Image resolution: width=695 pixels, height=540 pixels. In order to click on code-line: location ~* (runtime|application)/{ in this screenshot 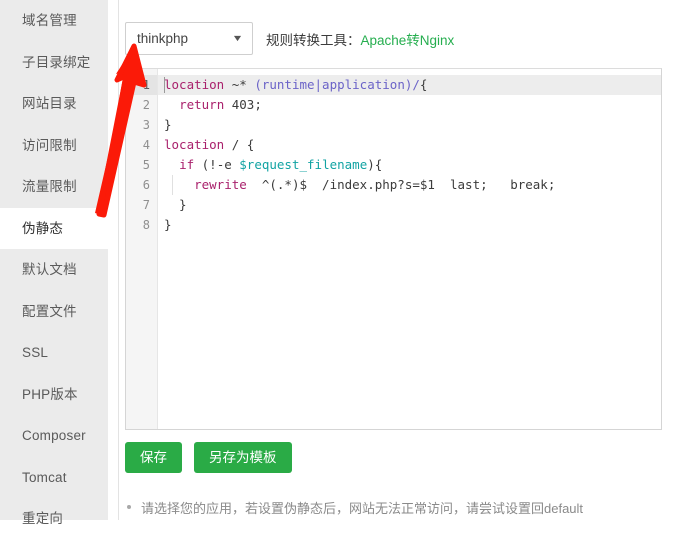, I will do `click(409, 85)`.